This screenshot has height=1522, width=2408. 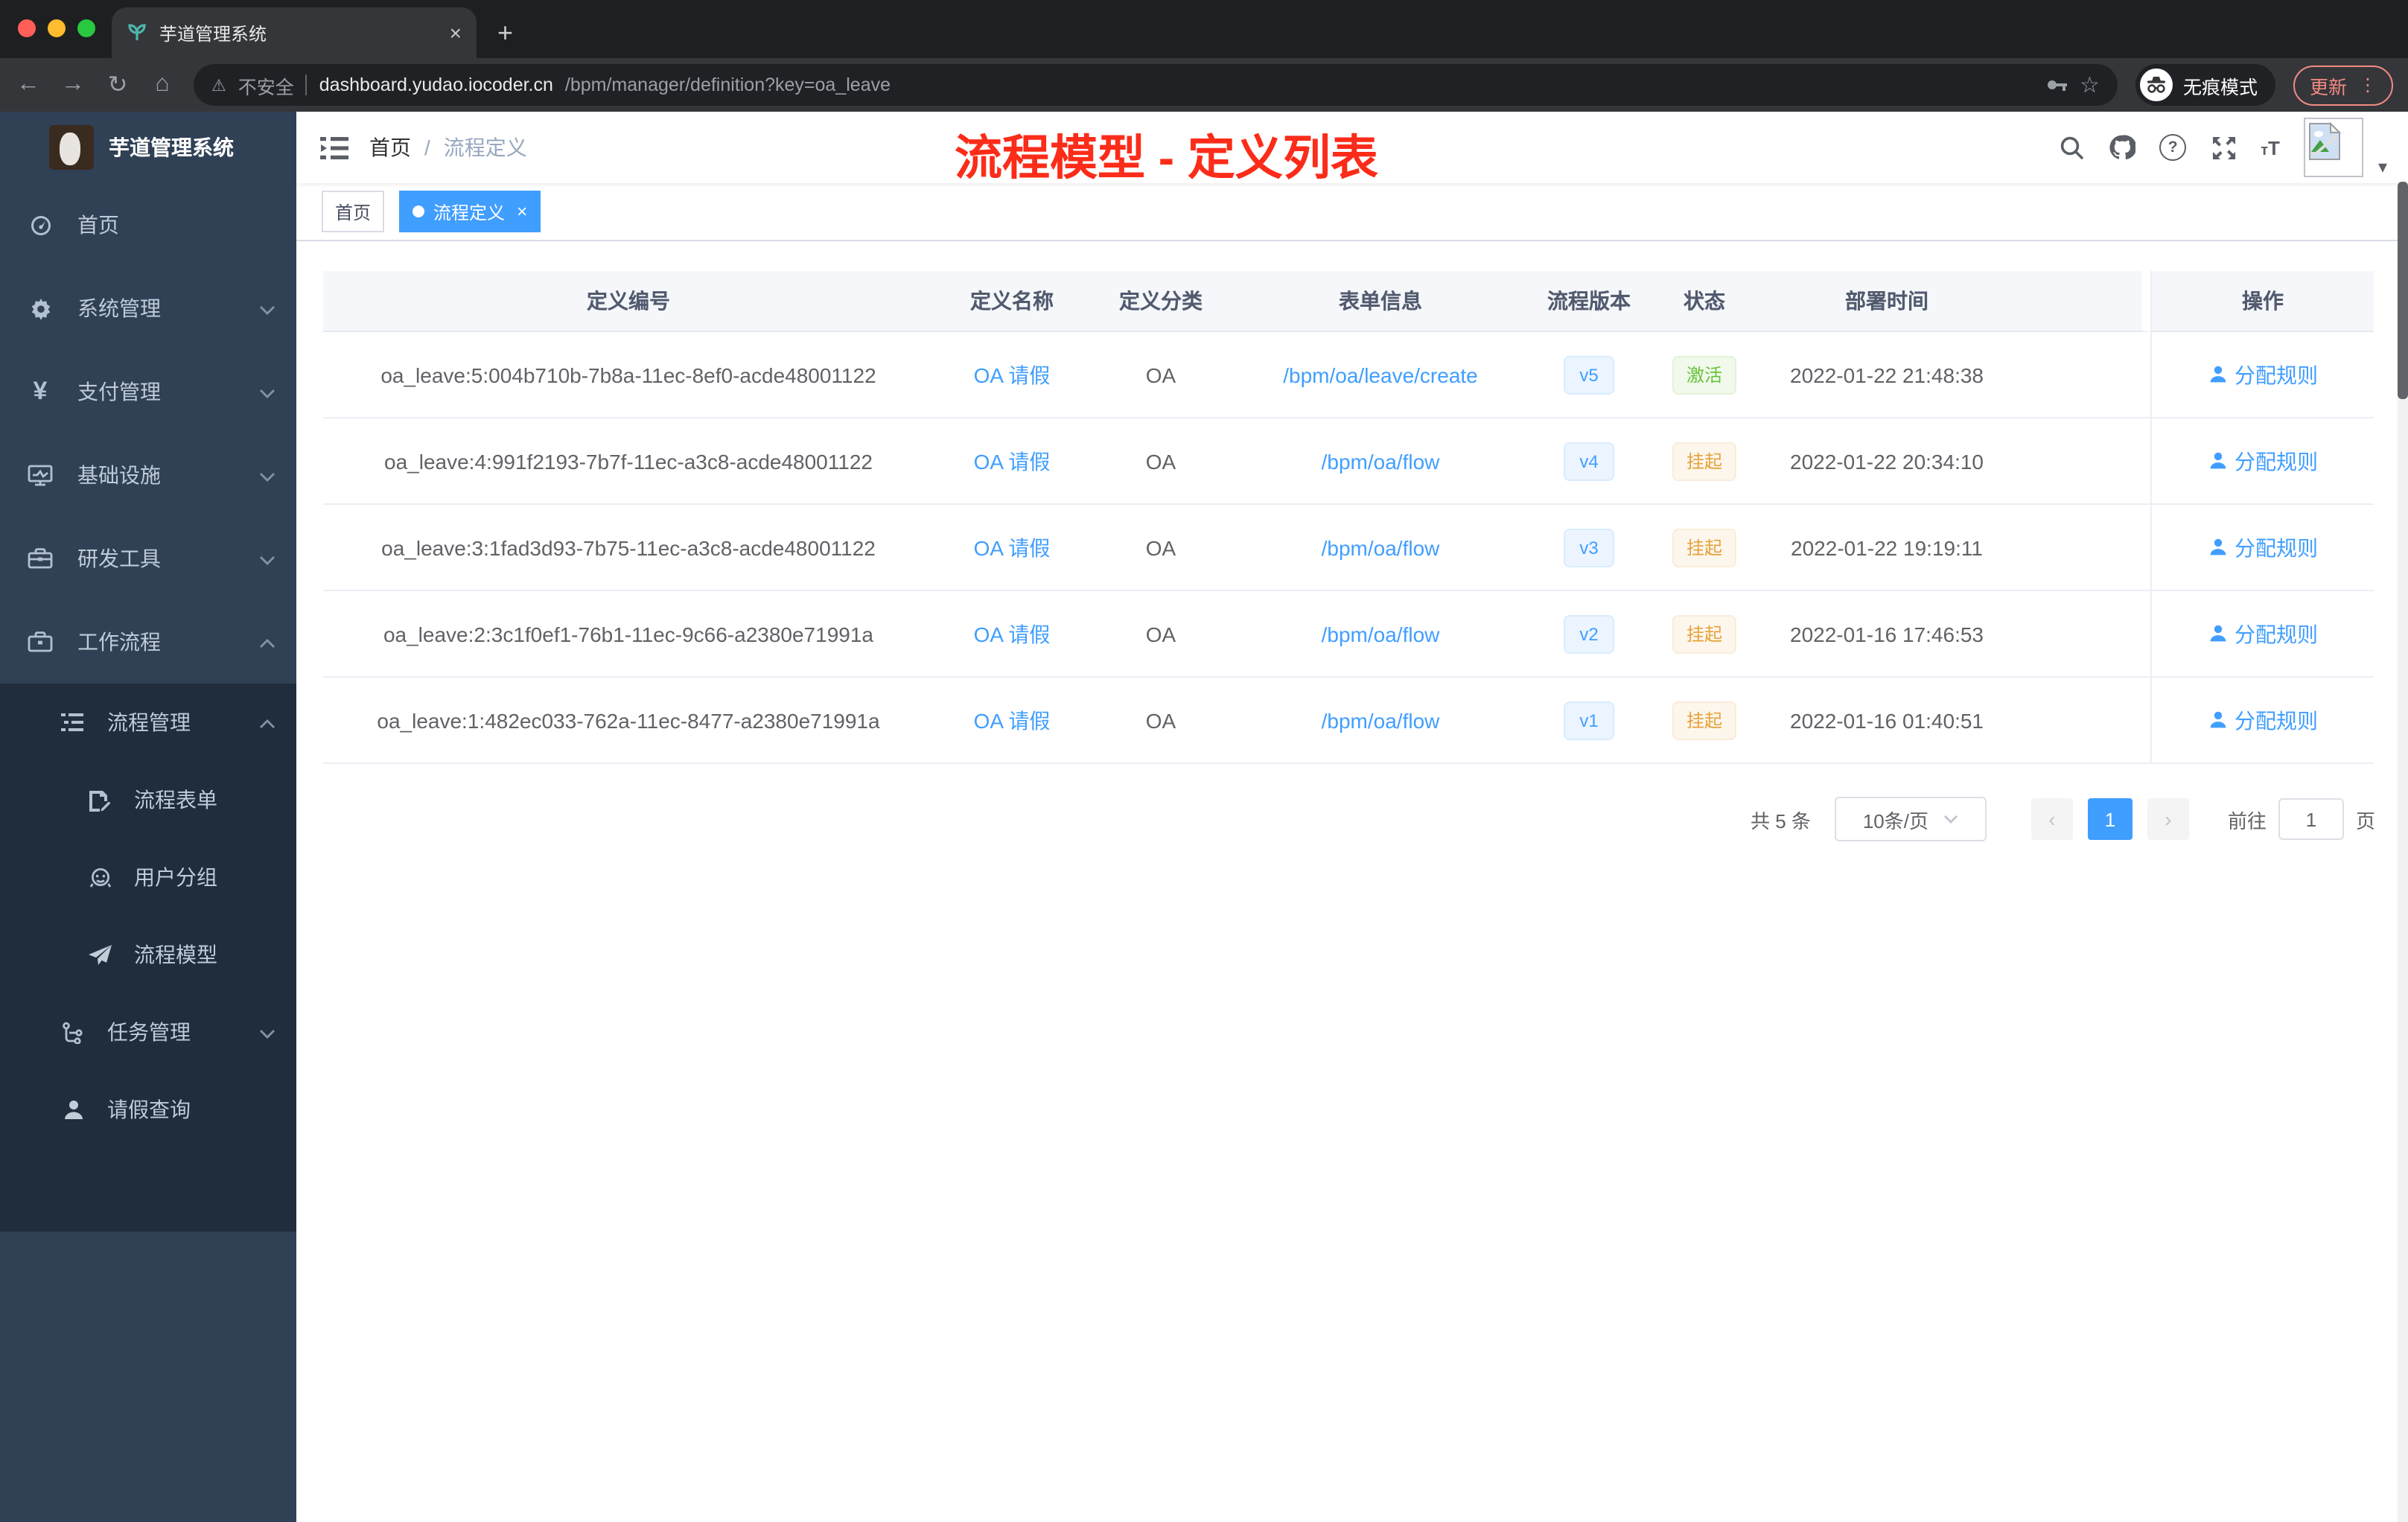 I want to click on yuan-icon: ¥, so click(x=40, y=391).